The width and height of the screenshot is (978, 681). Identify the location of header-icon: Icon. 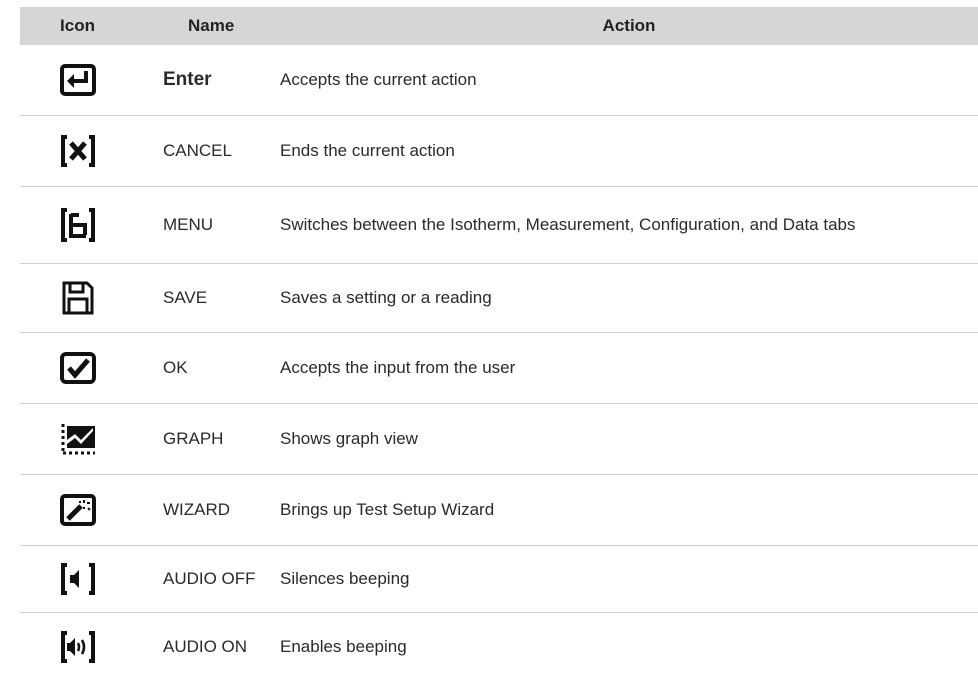
(77, 25).